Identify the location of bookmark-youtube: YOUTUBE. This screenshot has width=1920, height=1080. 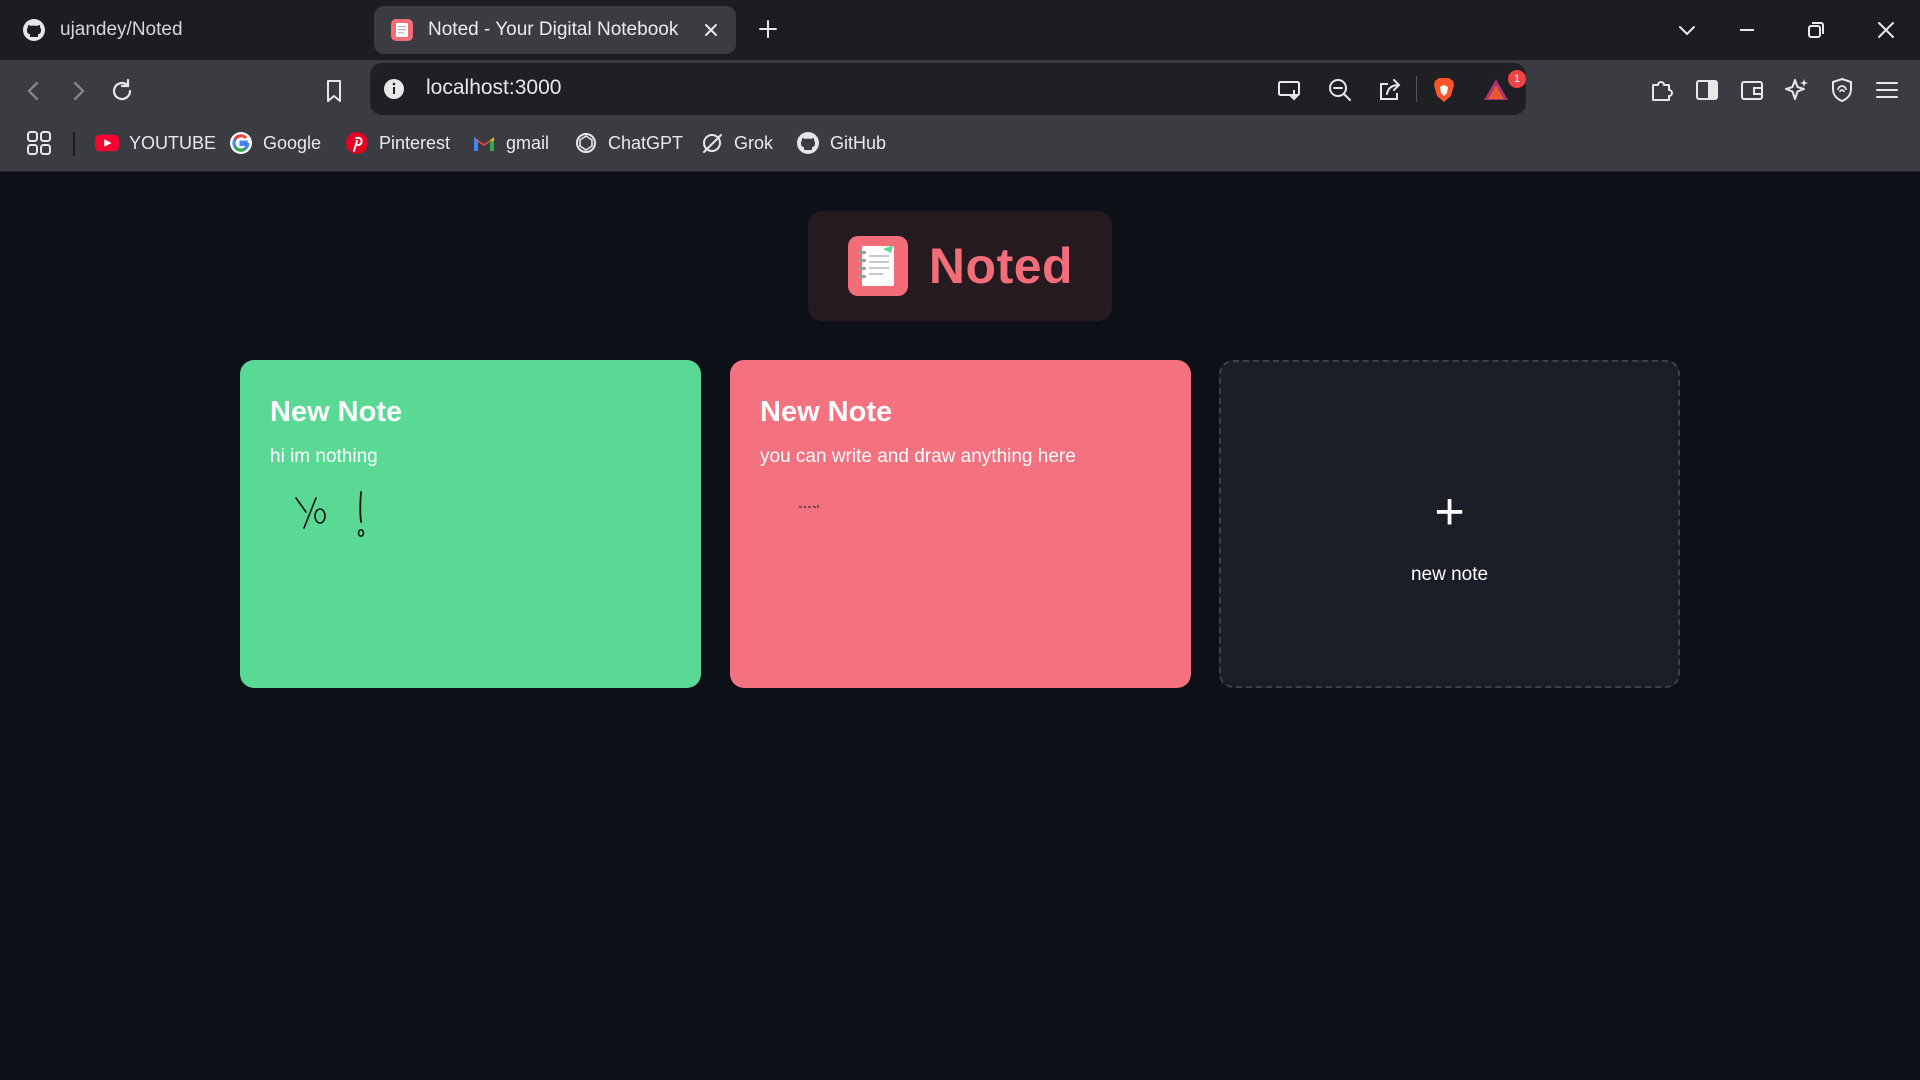
(155, 143).